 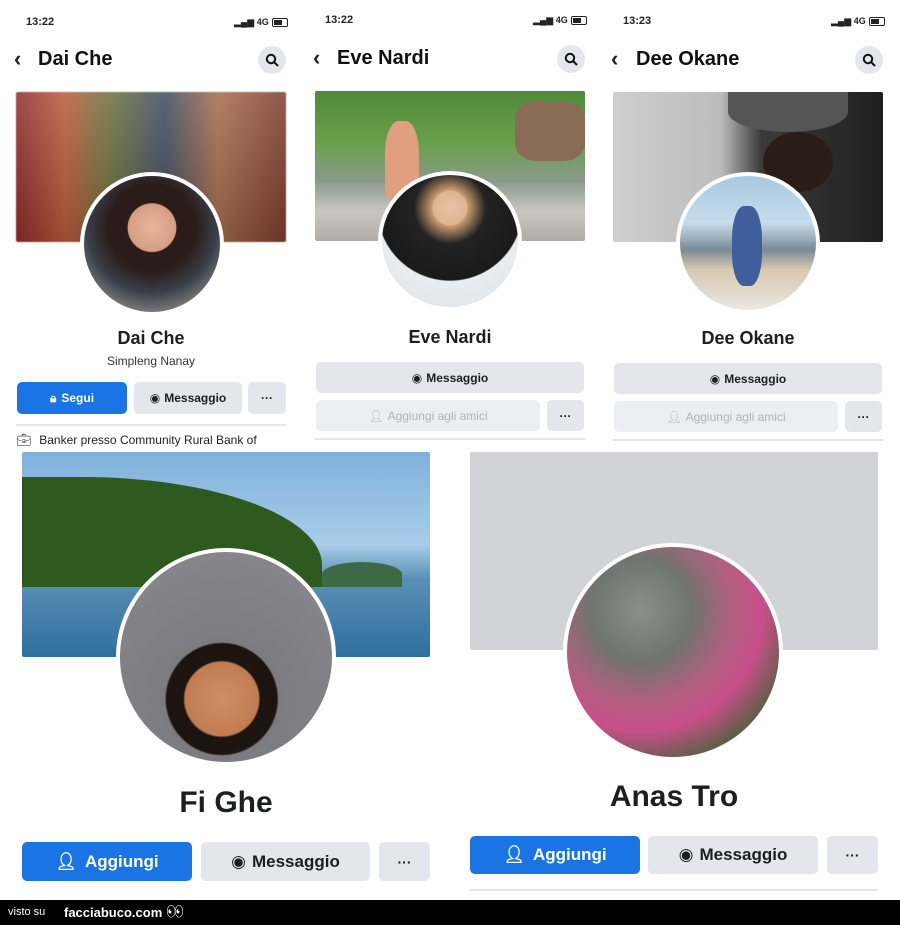 I want to click on follow-button: 🔒︎ Segui, so click(x=72, y=398).